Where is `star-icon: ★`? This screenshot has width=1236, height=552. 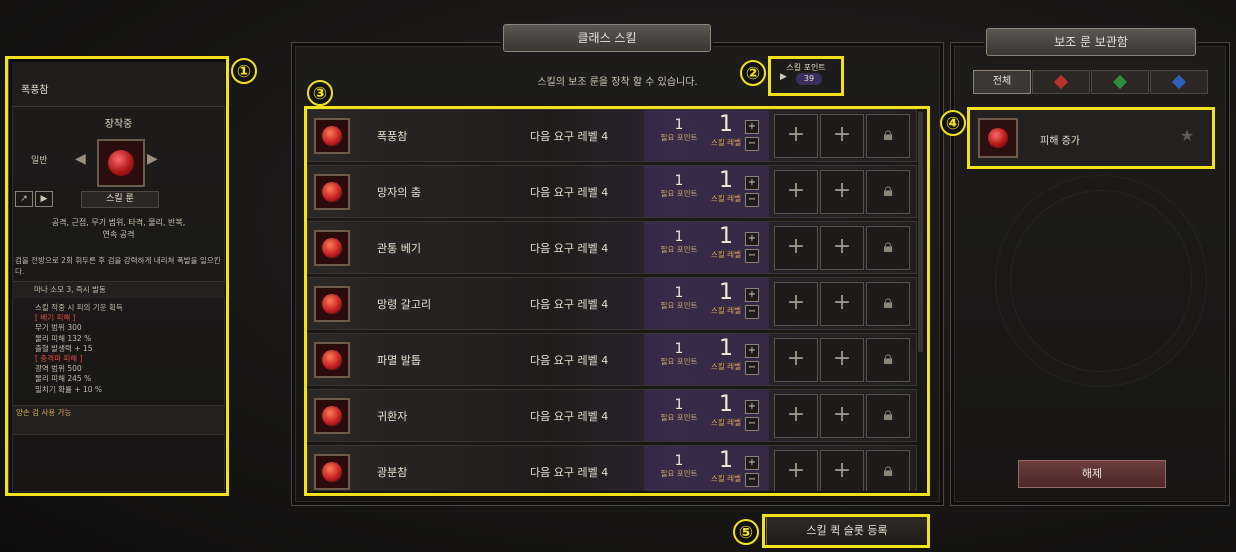
star-icon: ★ is located at coordinates (1187, 135).